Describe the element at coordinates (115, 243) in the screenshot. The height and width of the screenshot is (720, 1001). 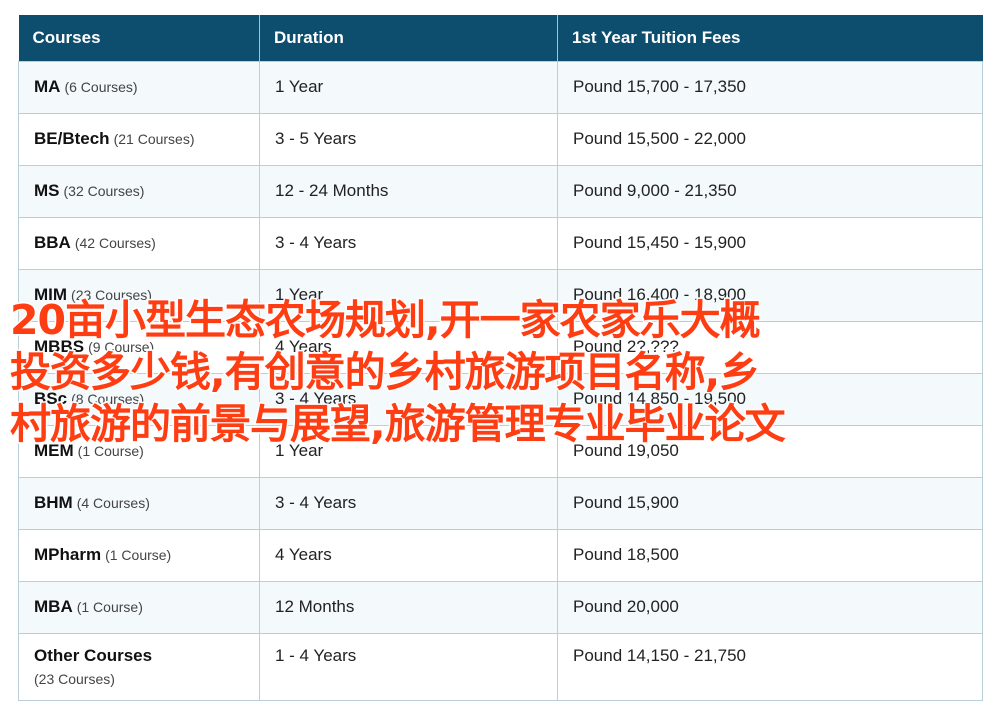
I see `course-count: (42 Courses)` at that location.